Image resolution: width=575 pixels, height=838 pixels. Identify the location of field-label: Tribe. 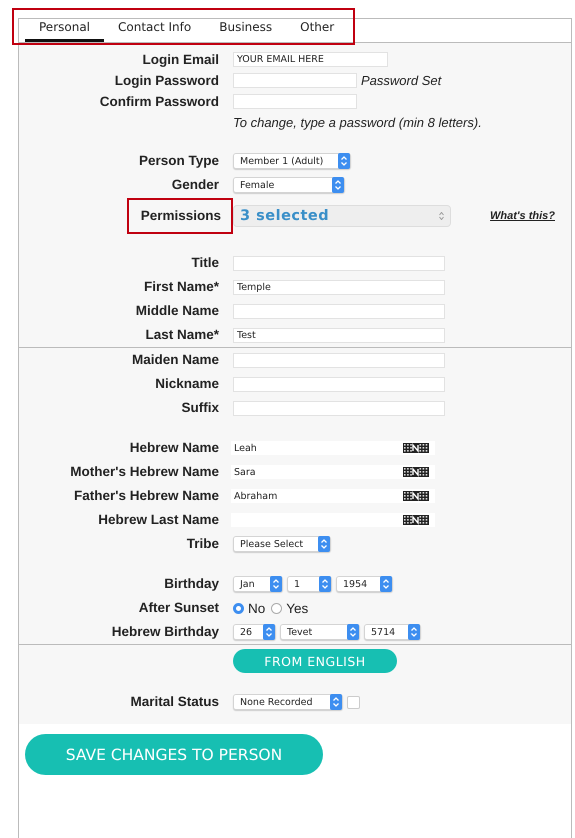
(202, 544).